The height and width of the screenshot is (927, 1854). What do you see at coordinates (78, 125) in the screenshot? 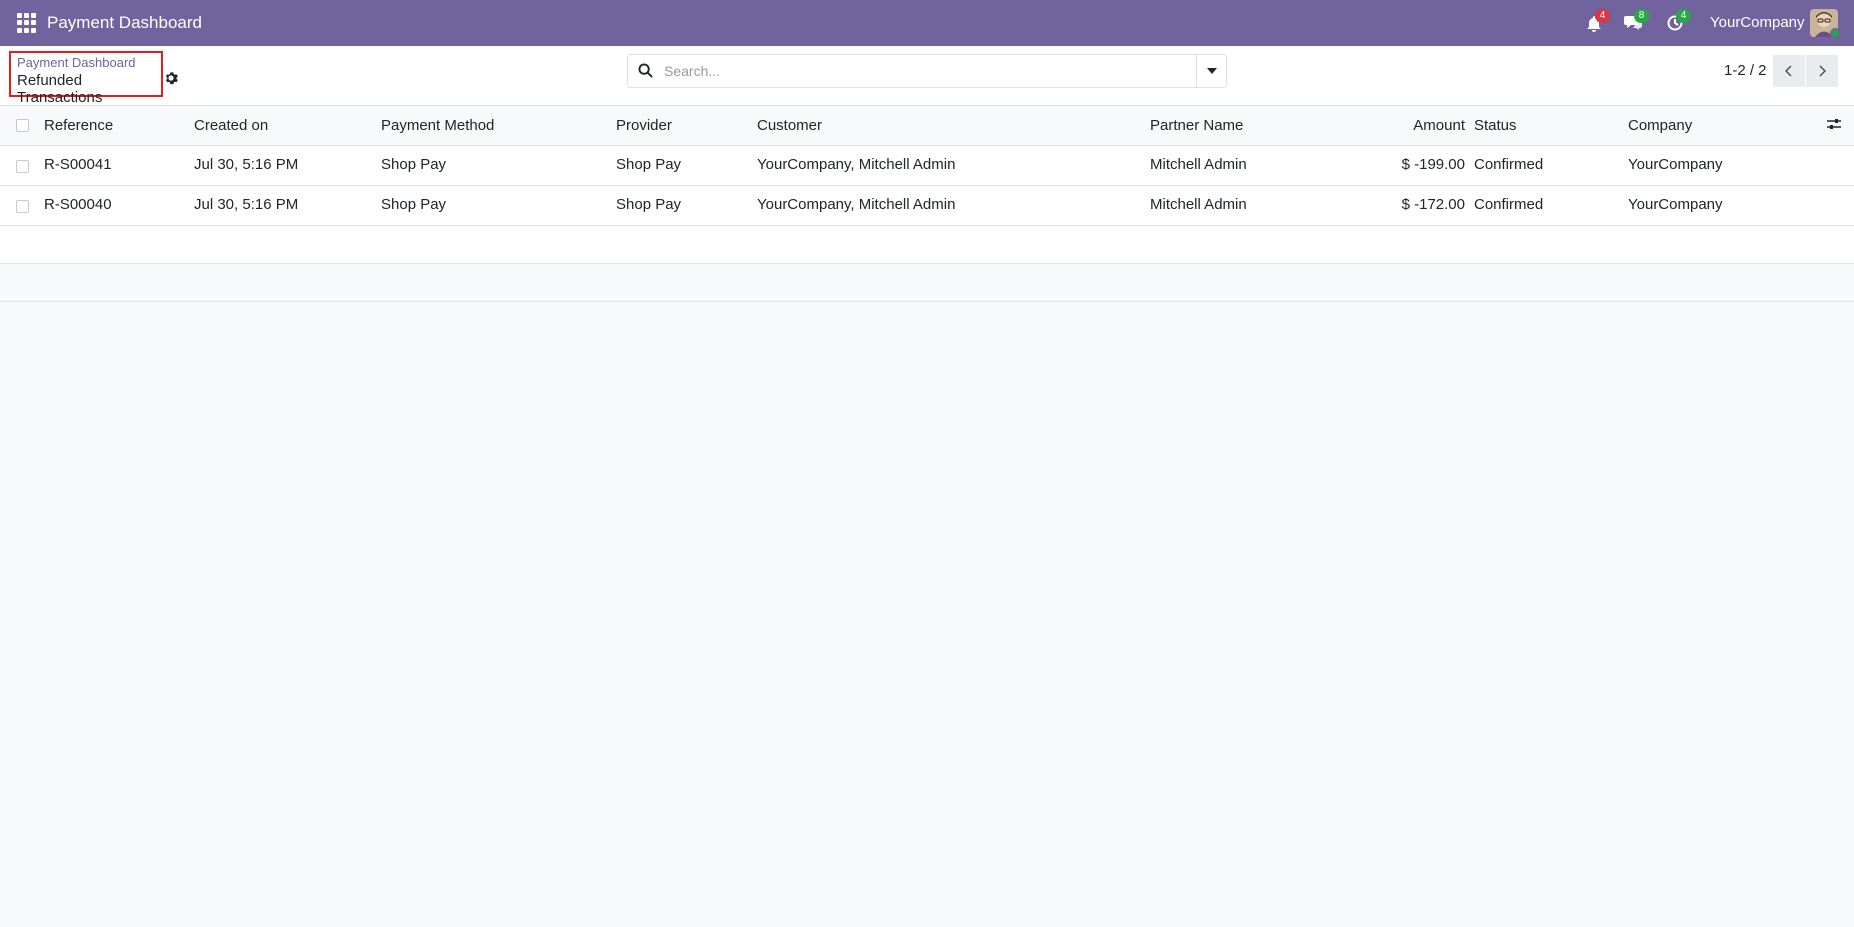
I see `column-header-reference: Reference` at bounding box center [78, 125].